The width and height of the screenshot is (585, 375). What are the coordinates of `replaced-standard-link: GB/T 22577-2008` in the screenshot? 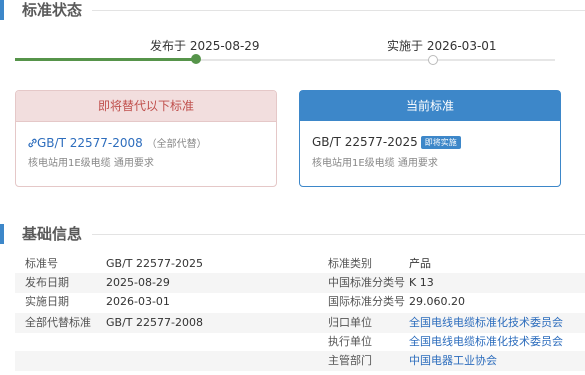 It's located at (87, 143).